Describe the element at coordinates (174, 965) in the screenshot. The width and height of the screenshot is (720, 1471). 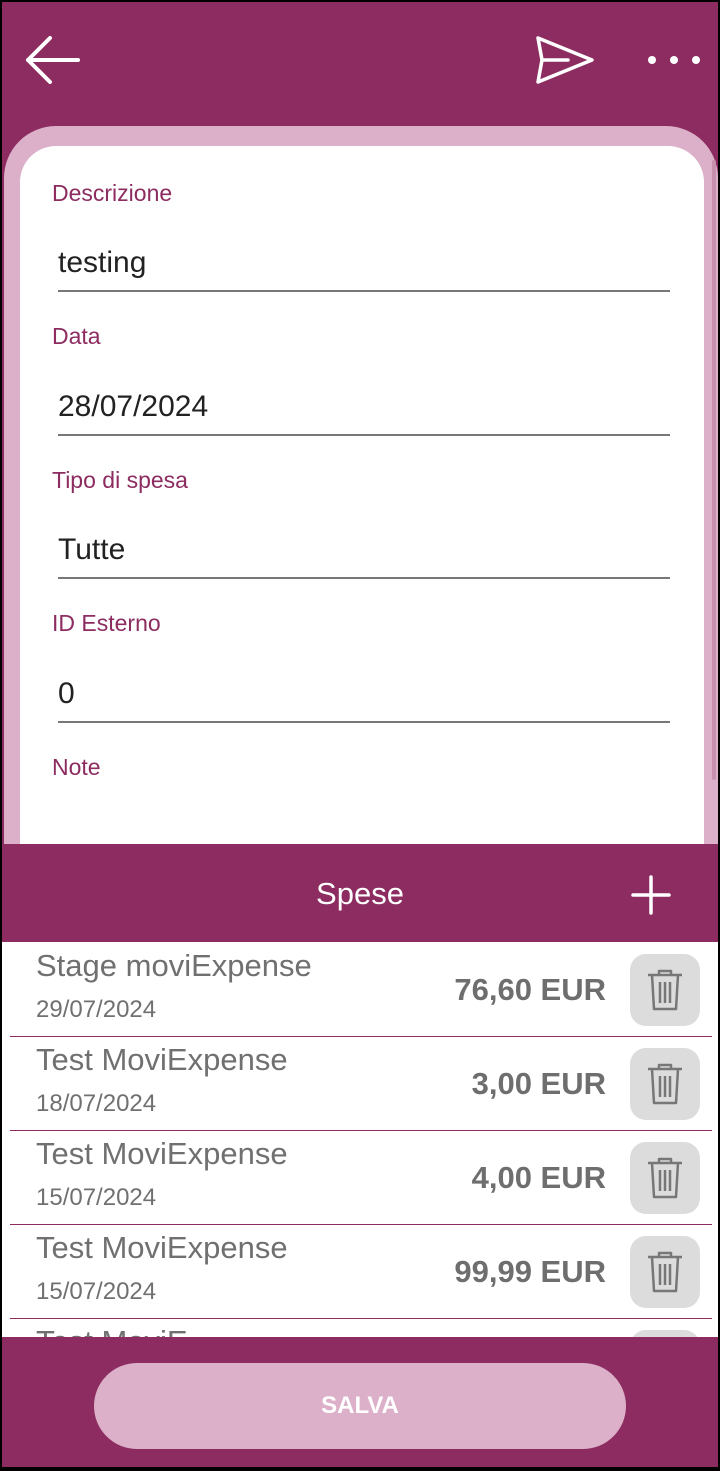
I see `expense-title: Stage moviExpense` at that location.